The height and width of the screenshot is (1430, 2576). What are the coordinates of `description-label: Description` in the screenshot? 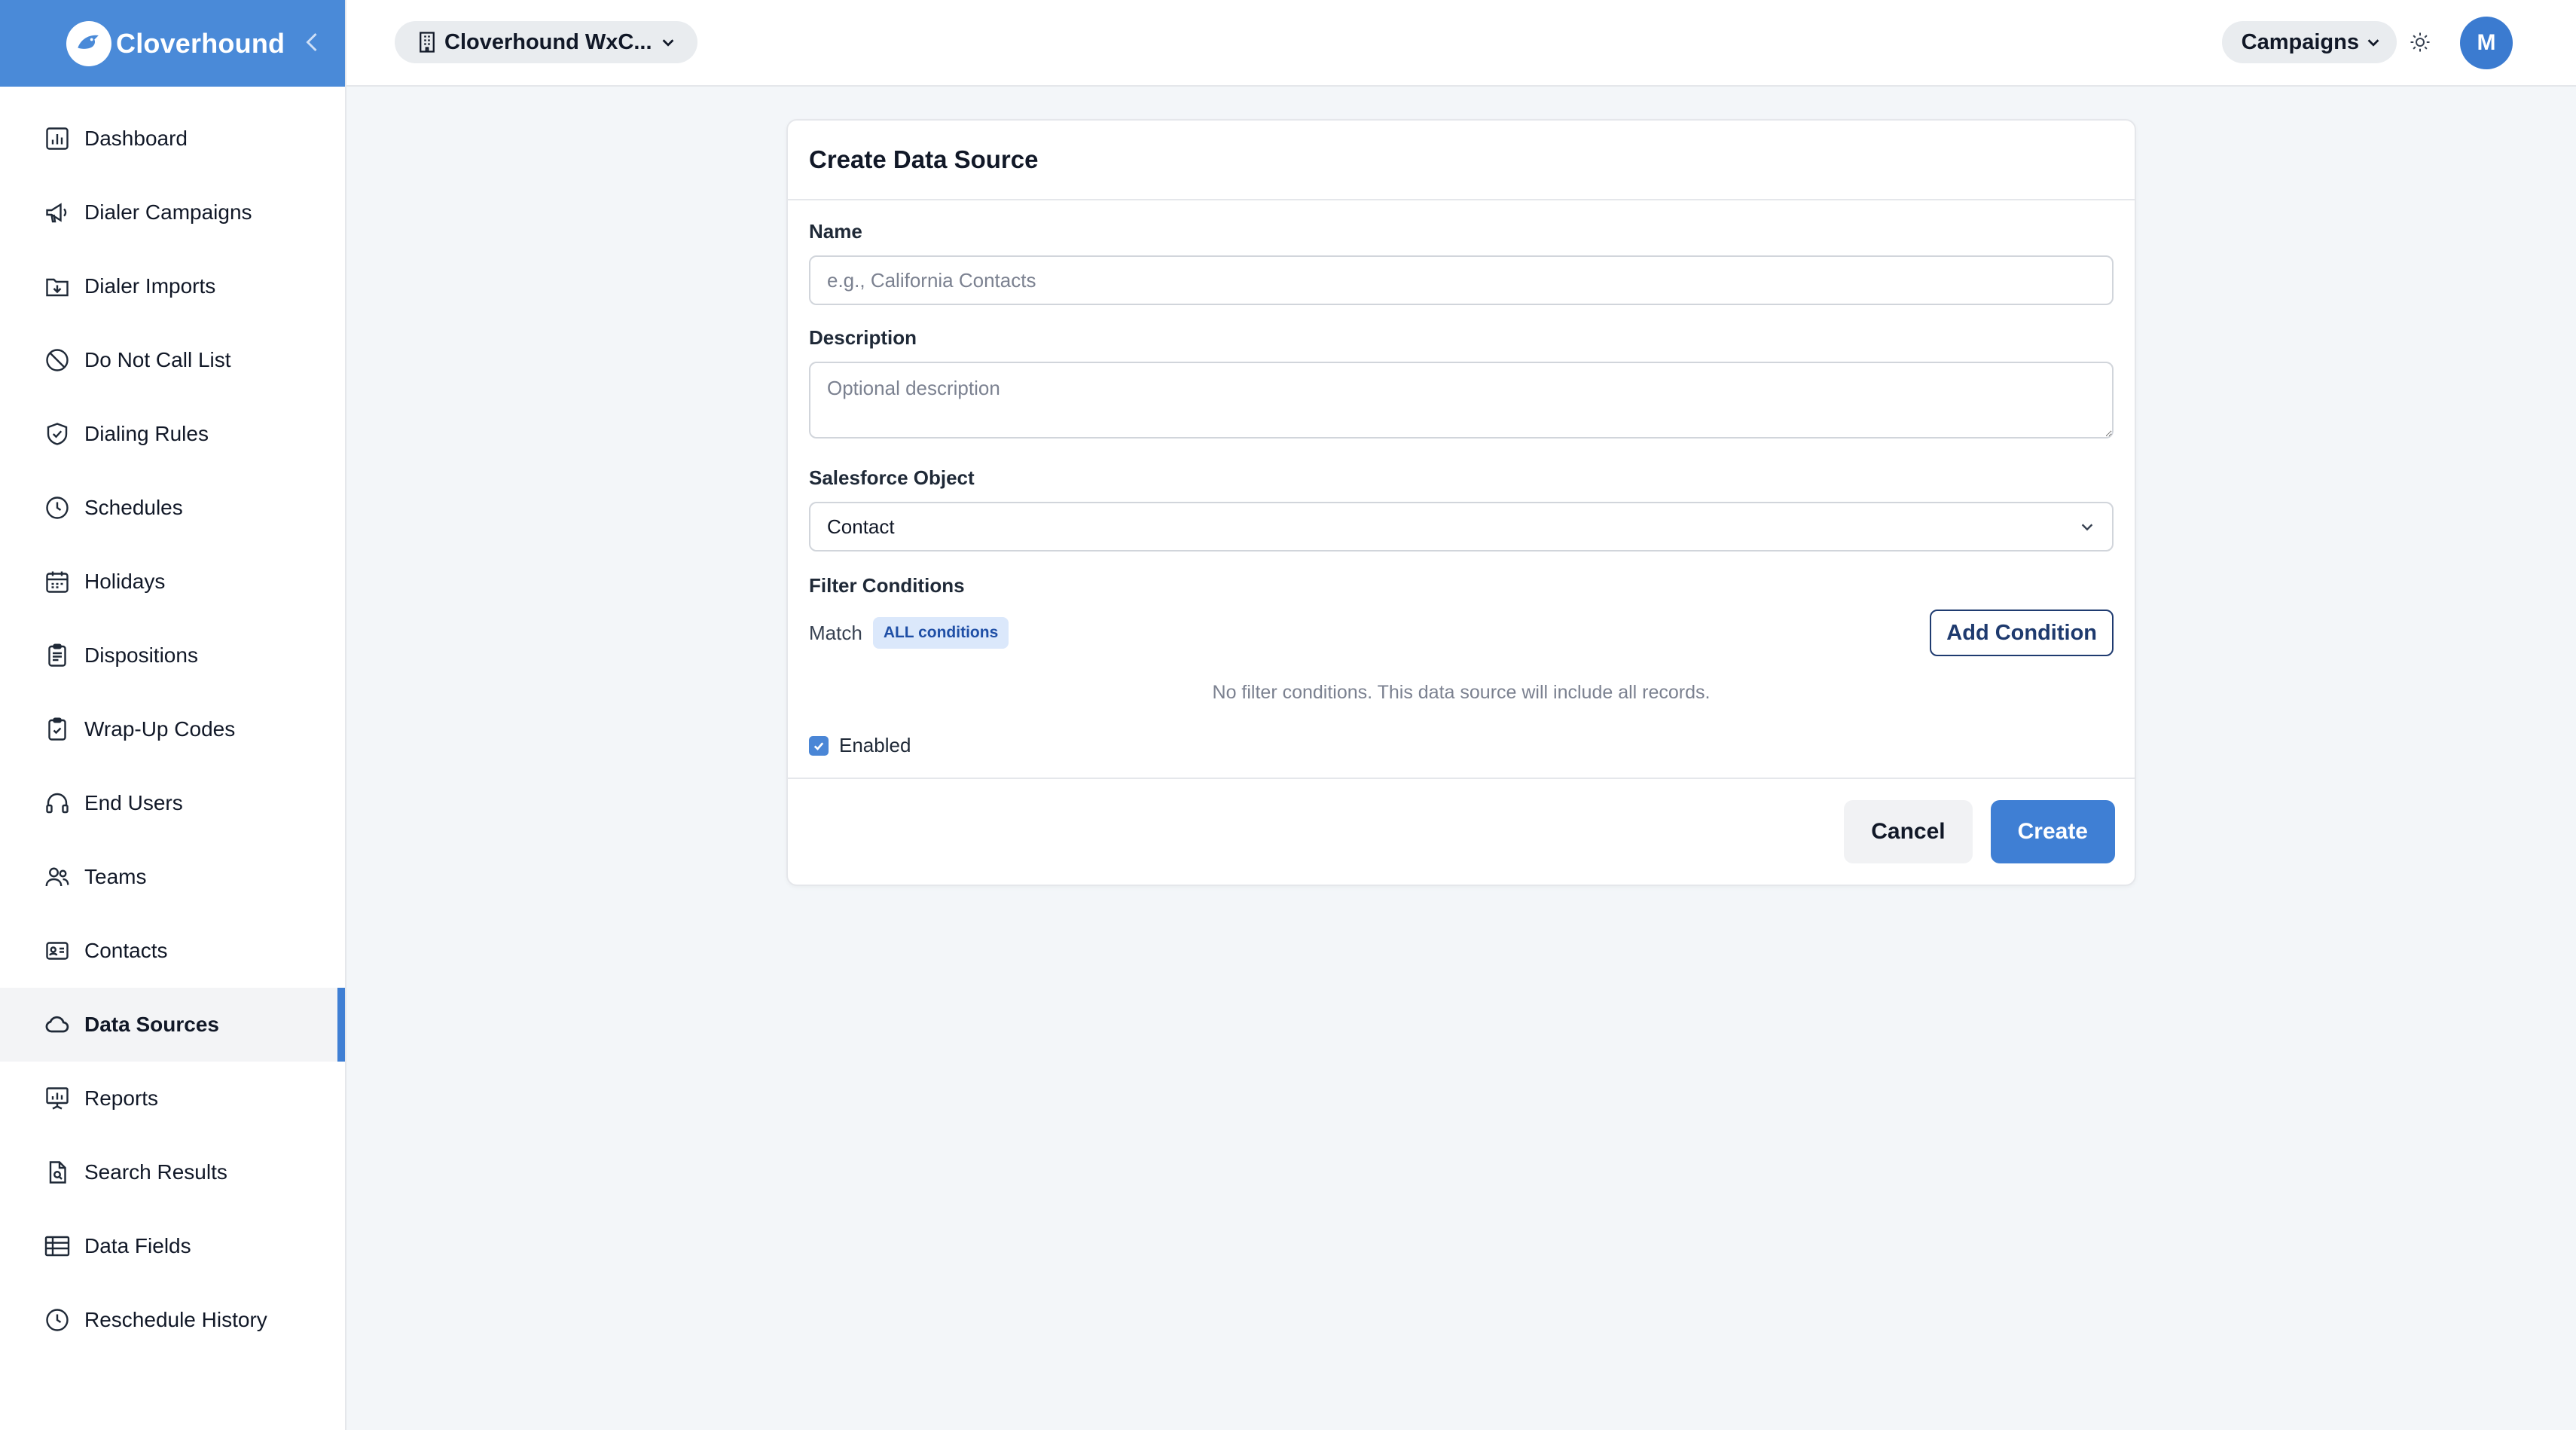 It's located at (863, 338).